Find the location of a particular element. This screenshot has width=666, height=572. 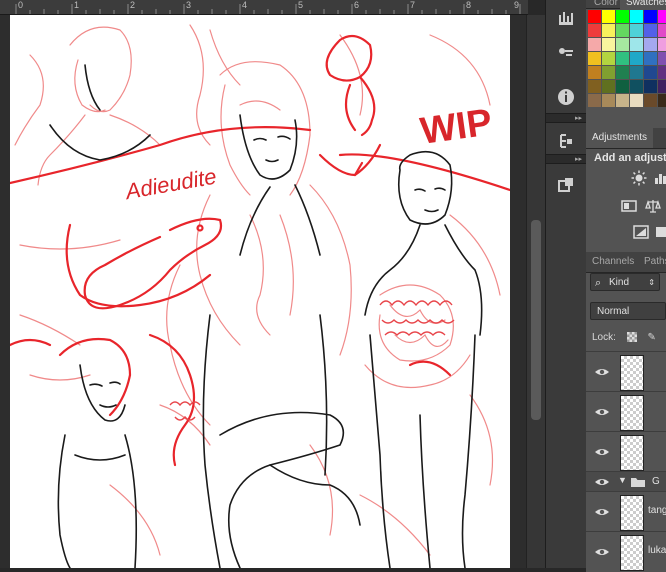

scrollbar-thumb is located at coordinates (536, 320).